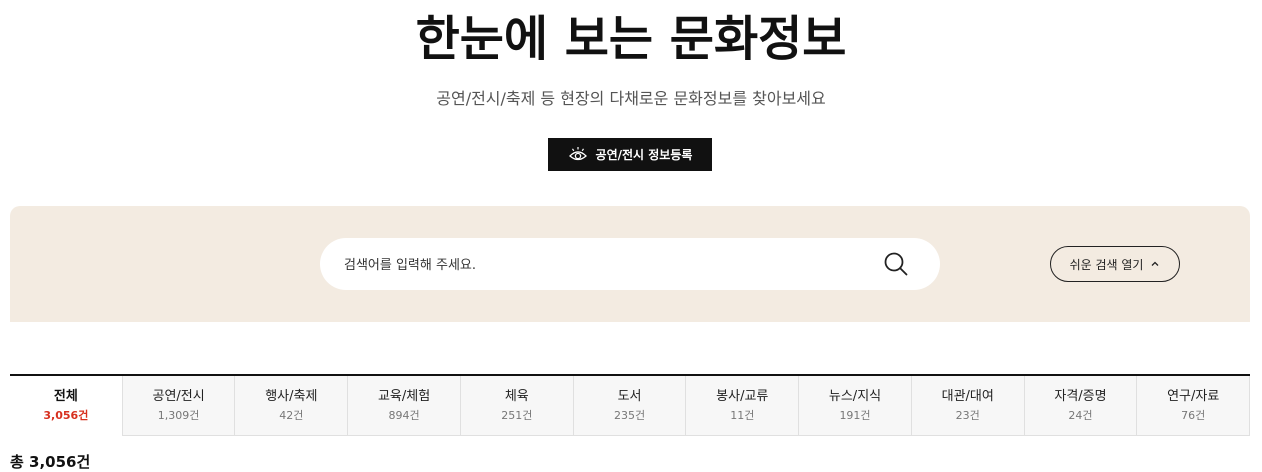 This screenshot has width=1262, height=472. What do you see at coordinates (66, 406) in the screenshot?
I see `tab-all: 전체 3,056건` at bounding box center [66, 406].